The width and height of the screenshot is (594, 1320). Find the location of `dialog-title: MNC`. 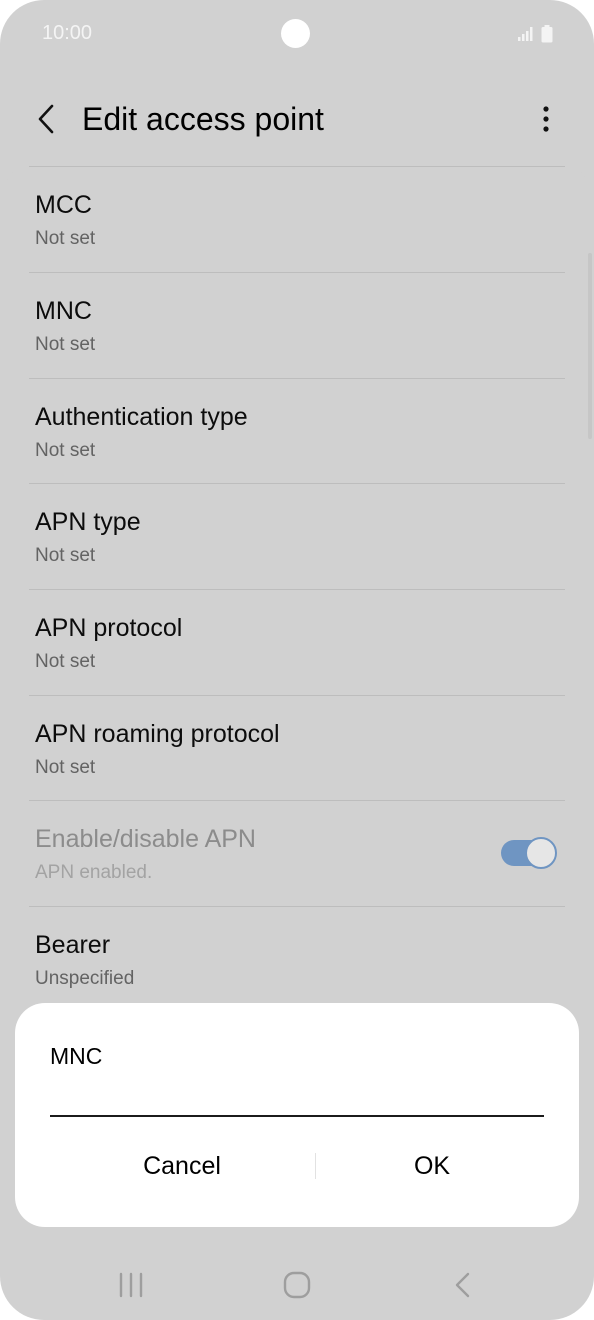

dialog-title: MNC is located at coordinates (76, 1056).